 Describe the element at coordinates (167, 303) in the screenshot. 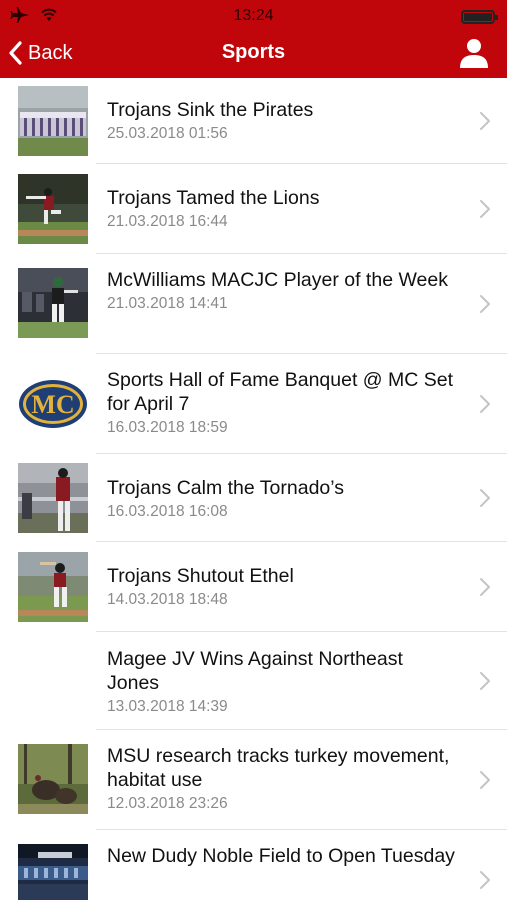

I see `article-date: 21.03.2018 14:41` at that location.